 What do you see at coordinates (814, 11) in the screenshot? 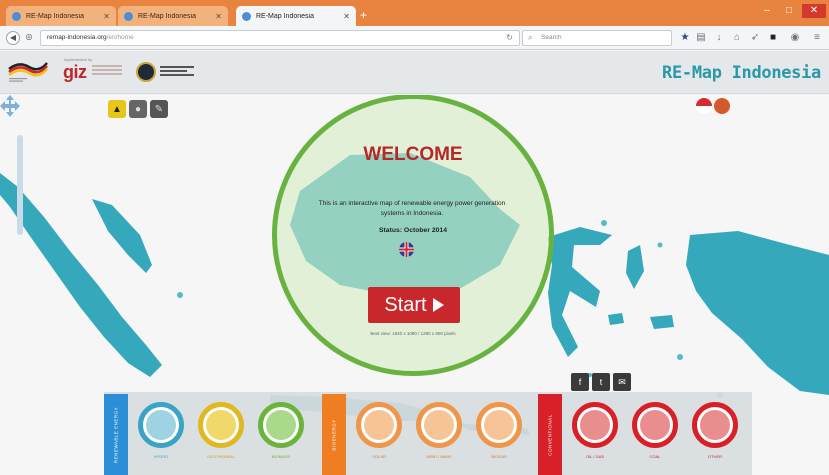
I see `close-window-button: ✕` at bounding box center [814, 11].